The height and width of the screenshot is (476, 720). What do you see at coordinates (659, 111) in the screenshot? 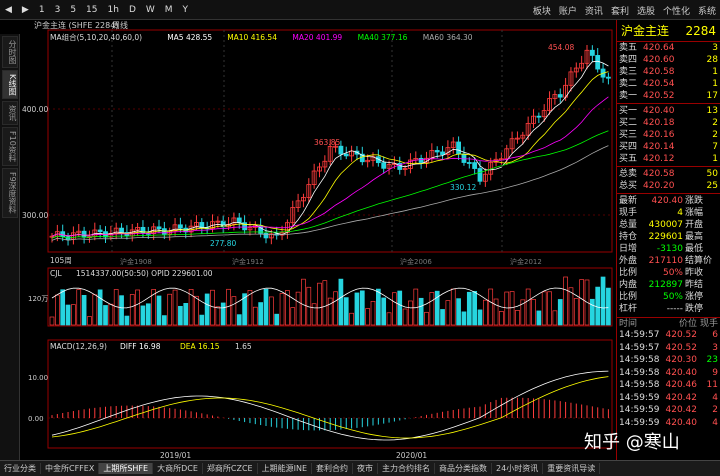
I see `row-price: 420.40` at bounding box center [659, 111].